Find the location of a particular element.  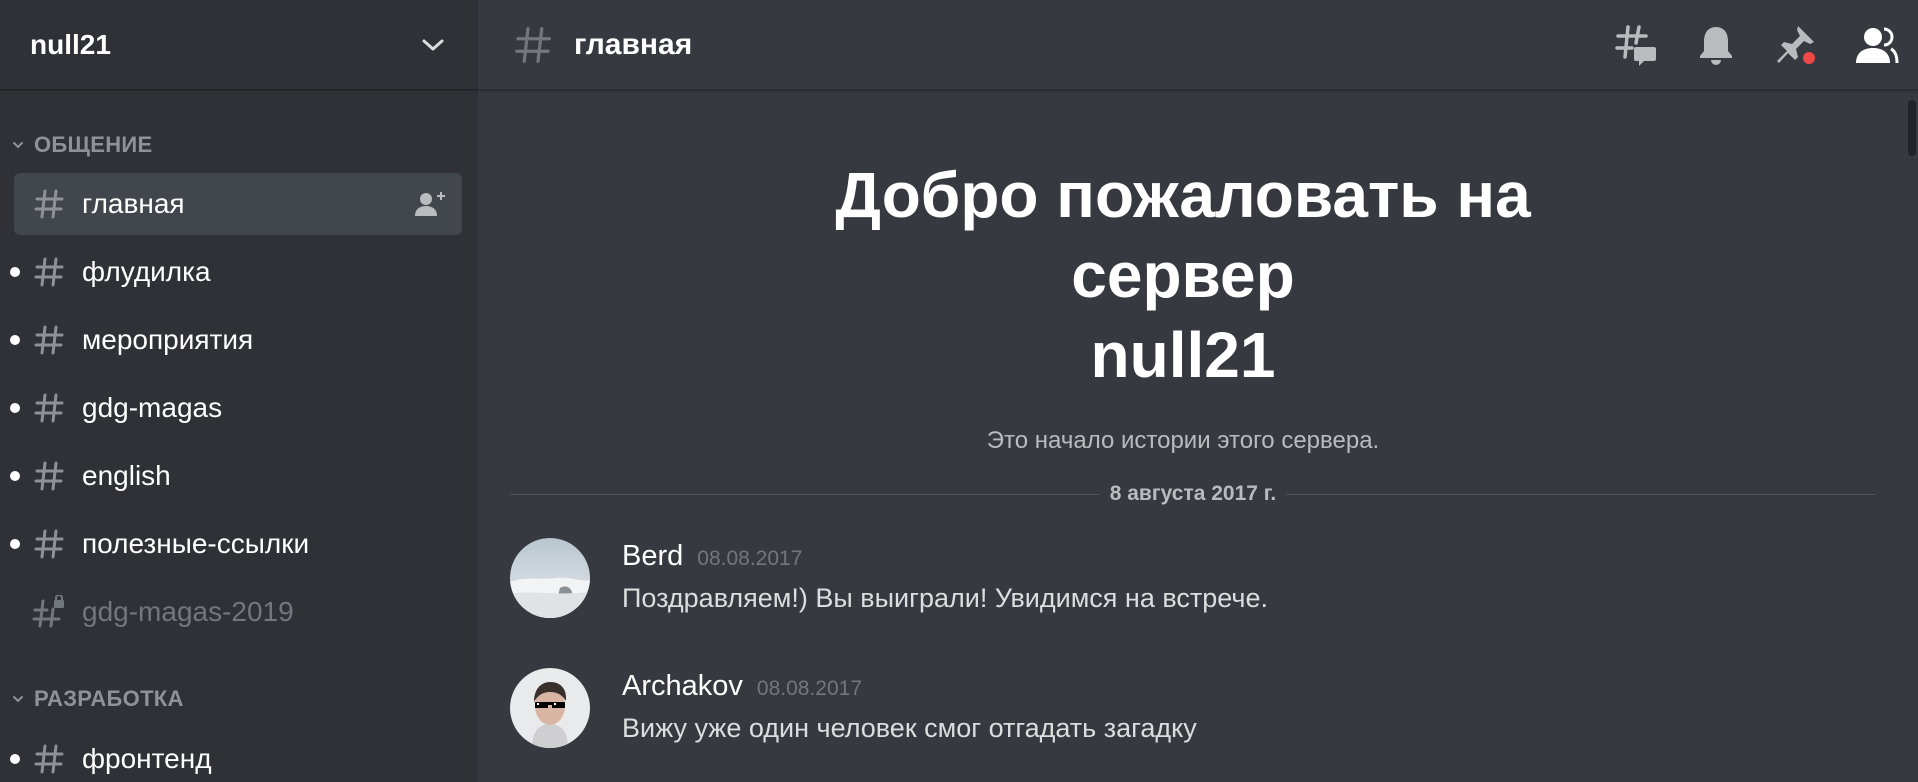

channel-name: главная is located at coordinates (133, 203).